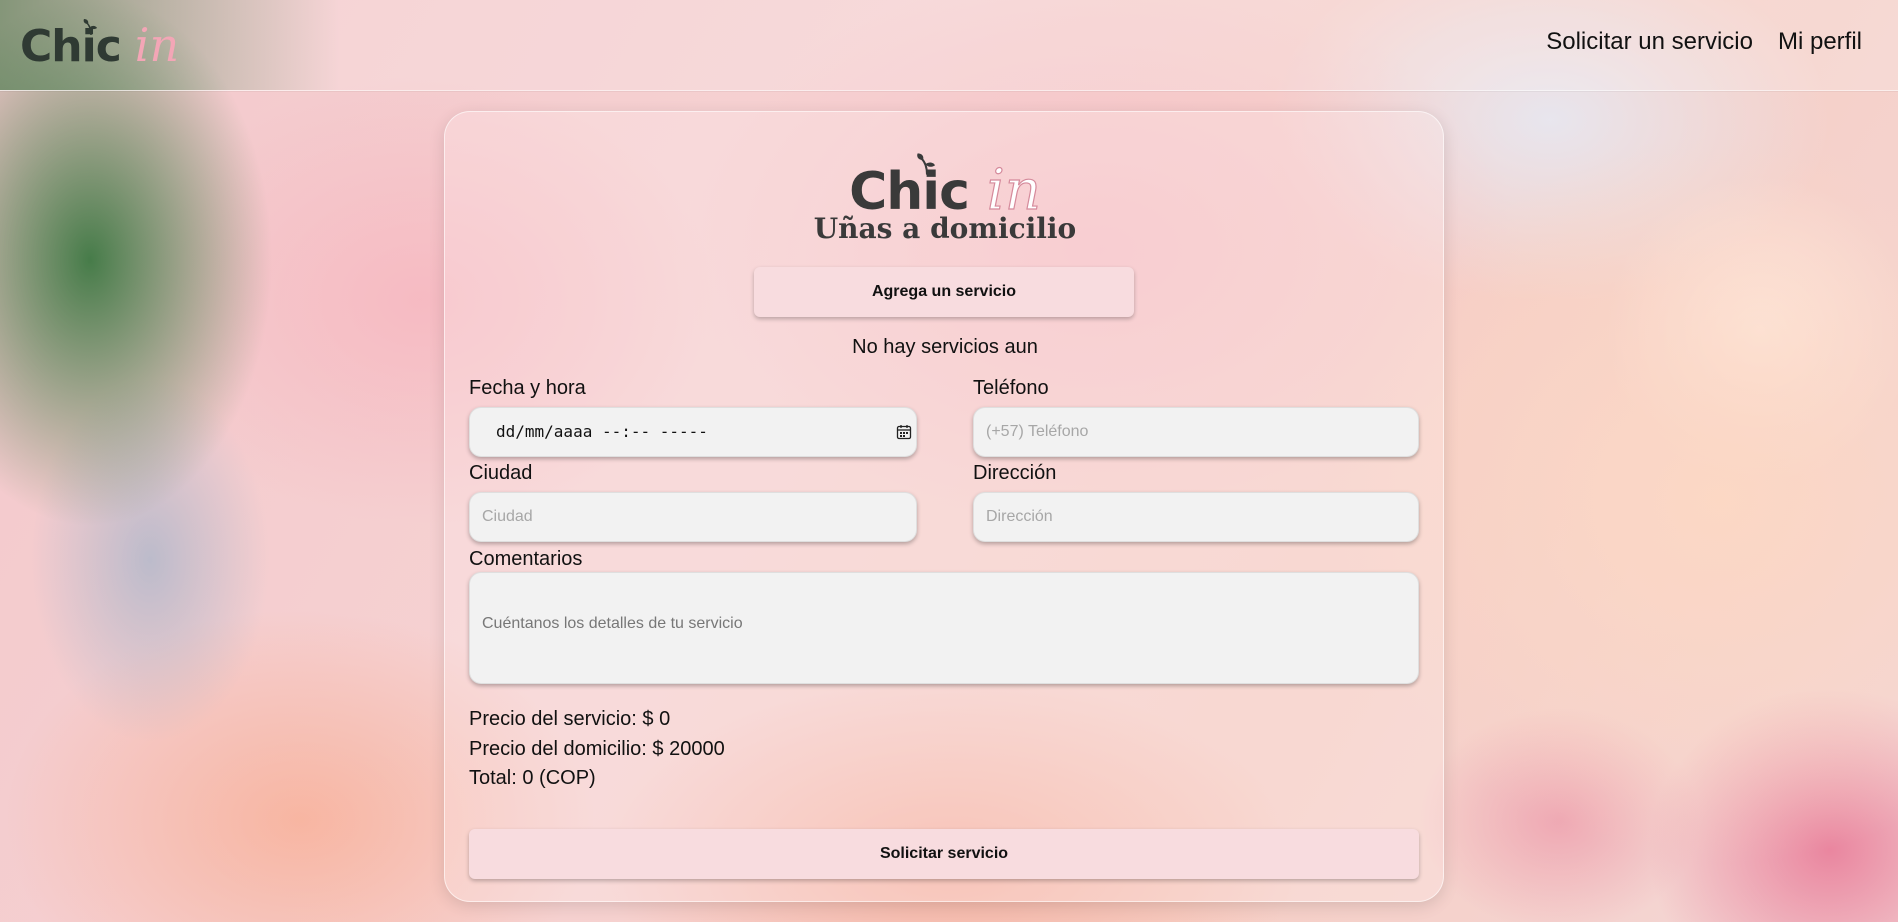 This screenshot has width=1898, height=922. I want to click on nav-solicitar-servicio: Solicitar un servicio, so click(1649, 42).